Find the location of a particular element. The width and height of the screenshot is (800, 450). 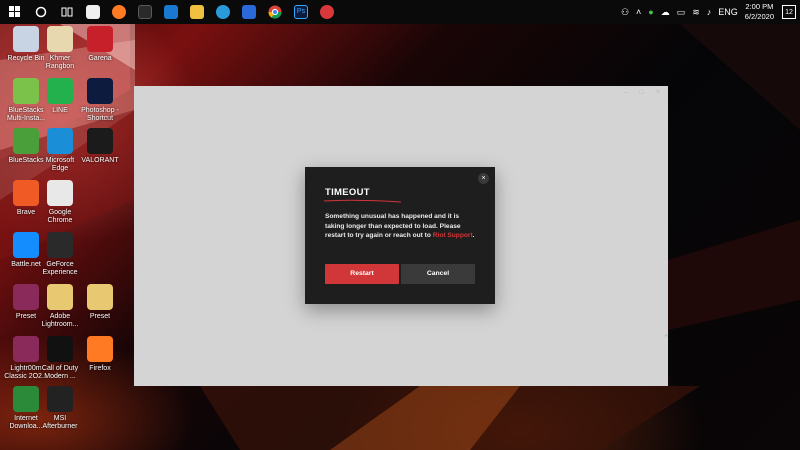

title-underline-graphic is located at coordinates (362, 201).